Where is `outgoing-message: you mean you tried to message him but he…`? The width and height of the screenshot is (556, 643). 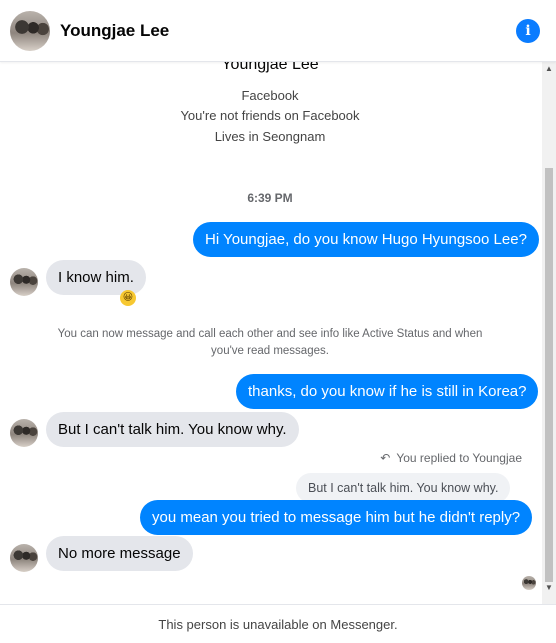 outgoing-message: you mean you tried to message him but he… is located at coordinates (336, 517).